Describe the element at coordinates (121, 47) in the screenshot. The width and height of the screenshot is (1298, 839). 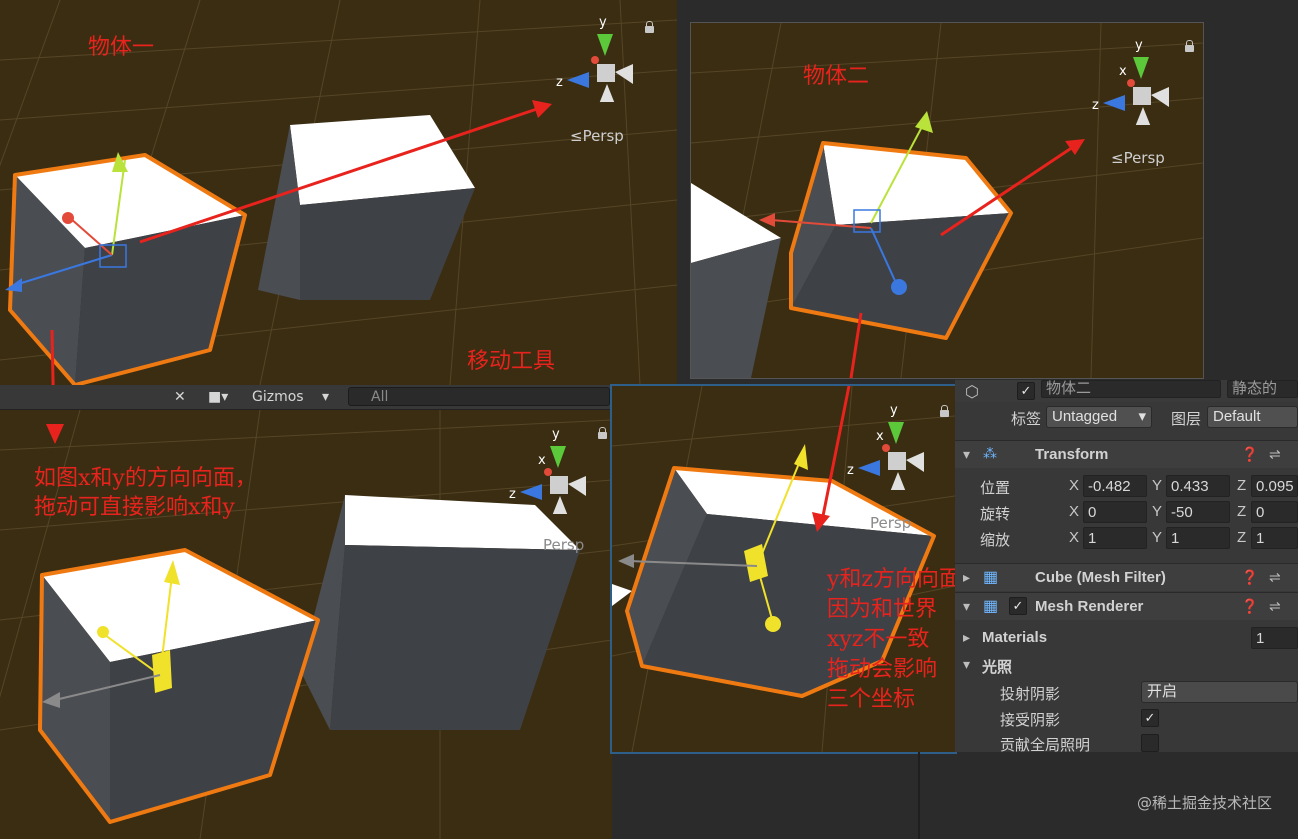
I see `annotation-object-one: 物体一` at that location.